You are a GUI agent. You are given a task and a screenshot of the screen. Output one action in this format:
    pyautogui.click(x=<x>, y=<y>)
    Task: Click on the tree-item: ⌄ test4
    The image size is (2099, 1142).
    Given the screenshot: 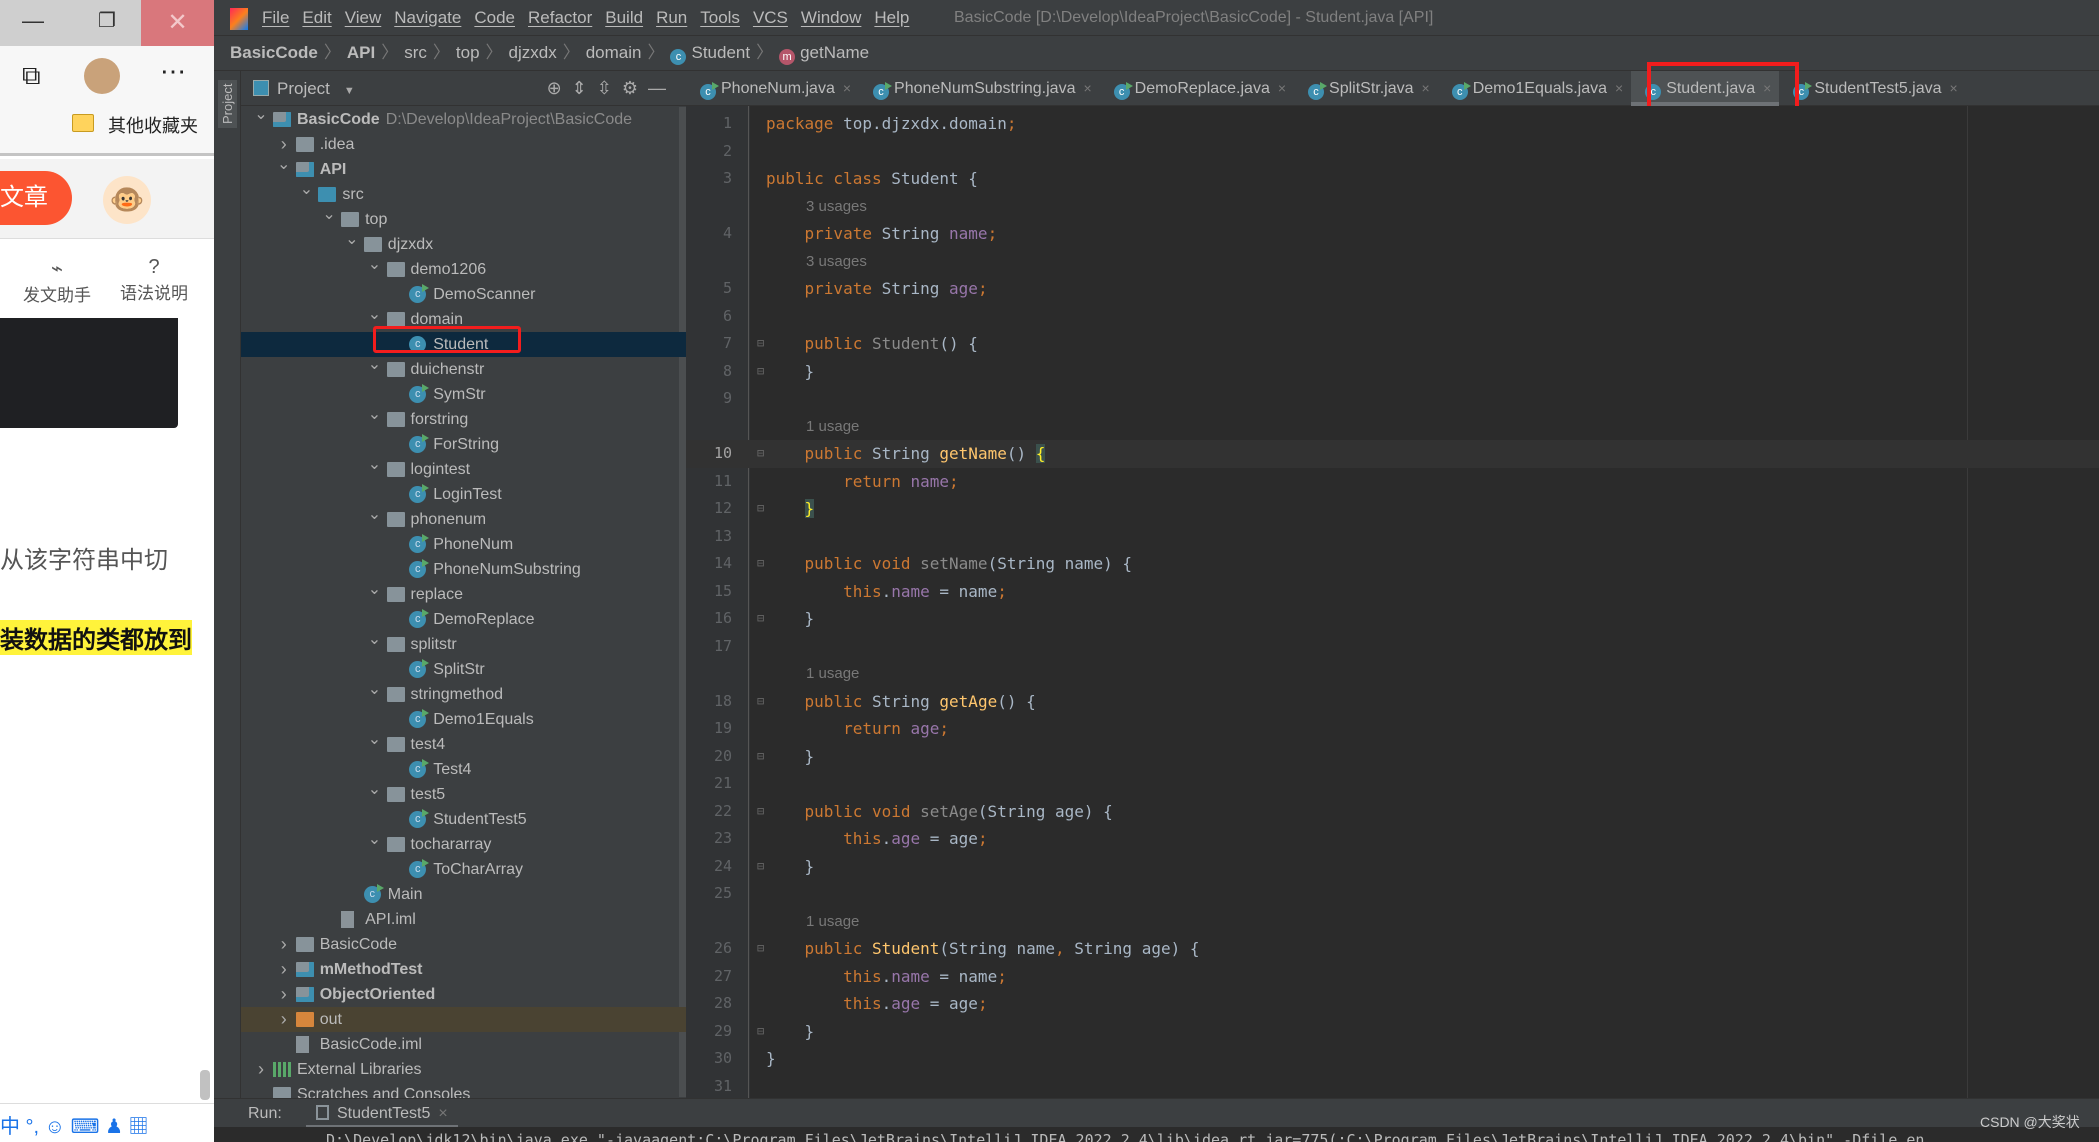 What is the action you would take?
    pyautogui.click(x=463, y=744)
    